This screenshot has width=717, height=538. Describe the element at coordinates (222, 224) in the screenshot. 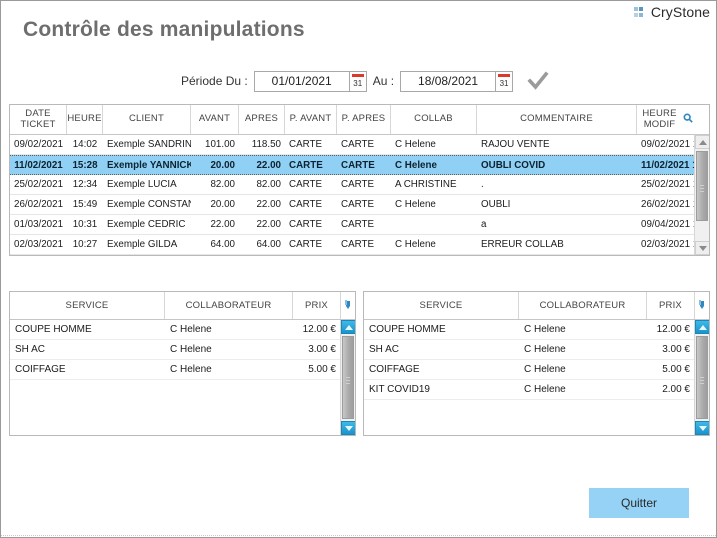

I see `cell-avant: 22.00` at that location.